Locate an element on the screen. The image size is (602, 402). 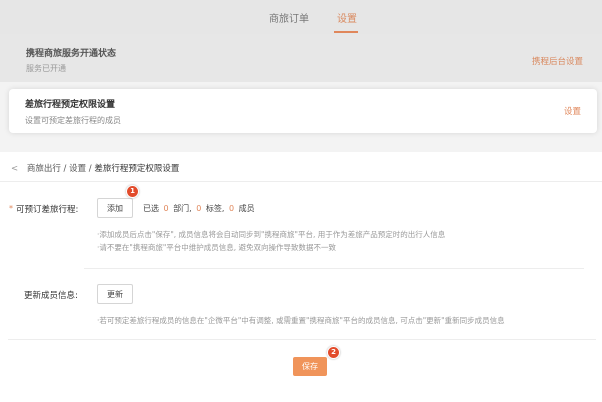
member-count: 0 is located at coordinates (232, 208).